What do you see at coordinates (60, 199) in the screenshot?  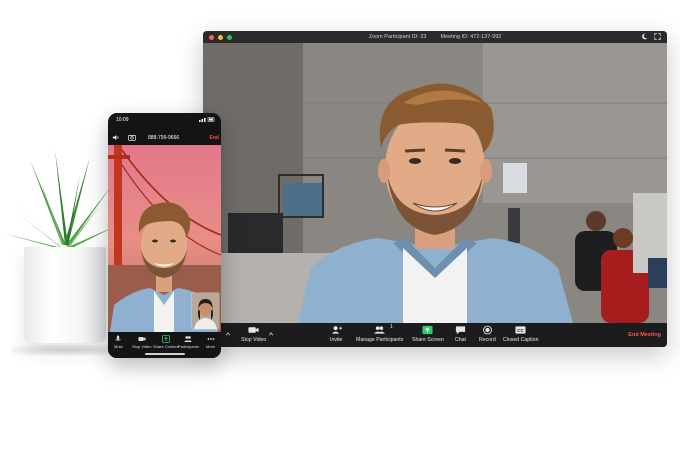 I see `plant-leaves` at bounding box center [60, 199].